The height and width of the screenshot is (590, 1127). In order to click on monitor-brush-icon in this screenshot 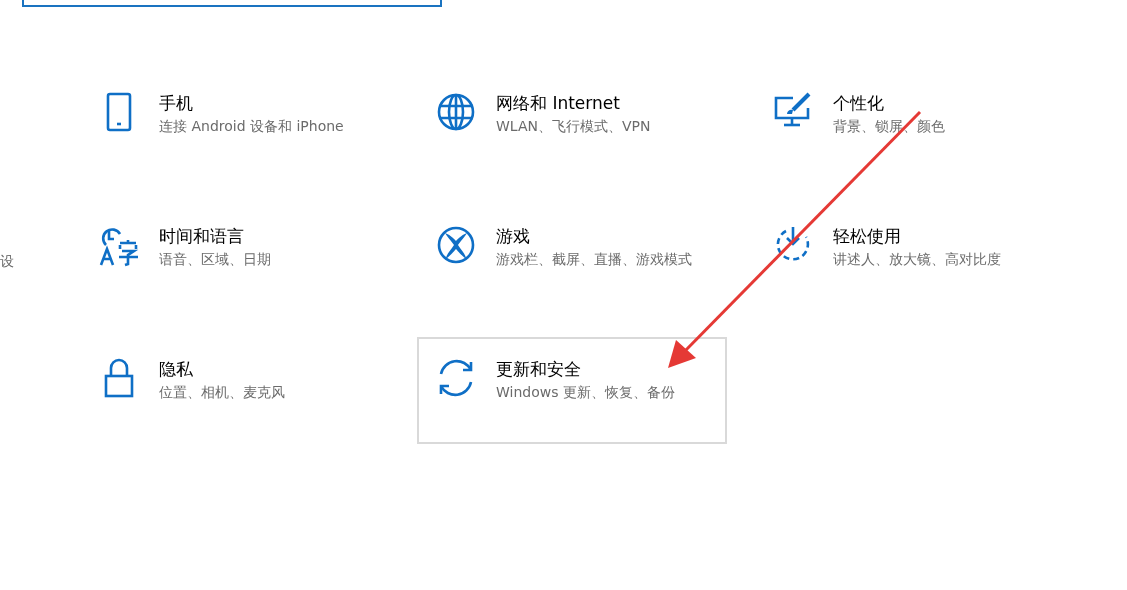, I will do `click(793, 110)`.